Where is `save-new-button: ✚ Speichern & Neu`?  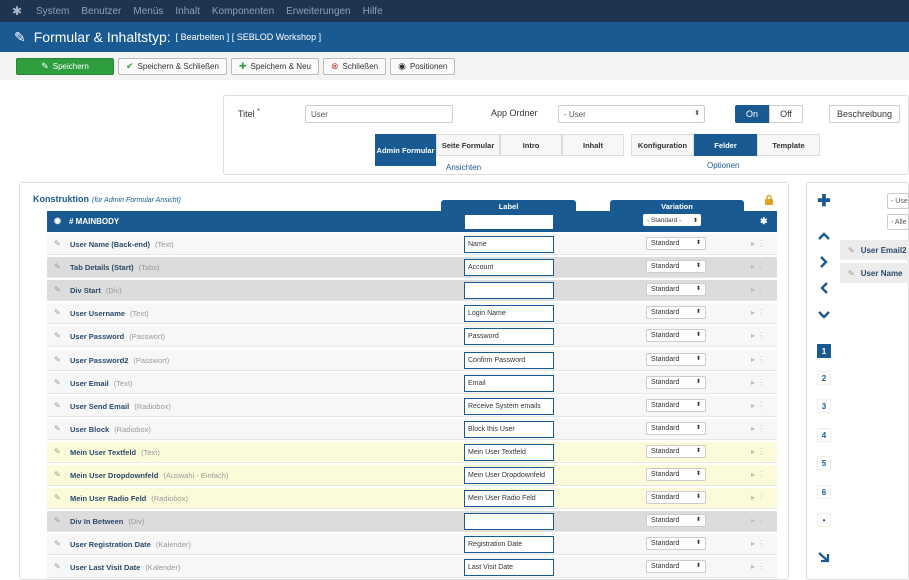
save-new-button: ✚ Speichern & Neu is located at coordinates (274, 66).